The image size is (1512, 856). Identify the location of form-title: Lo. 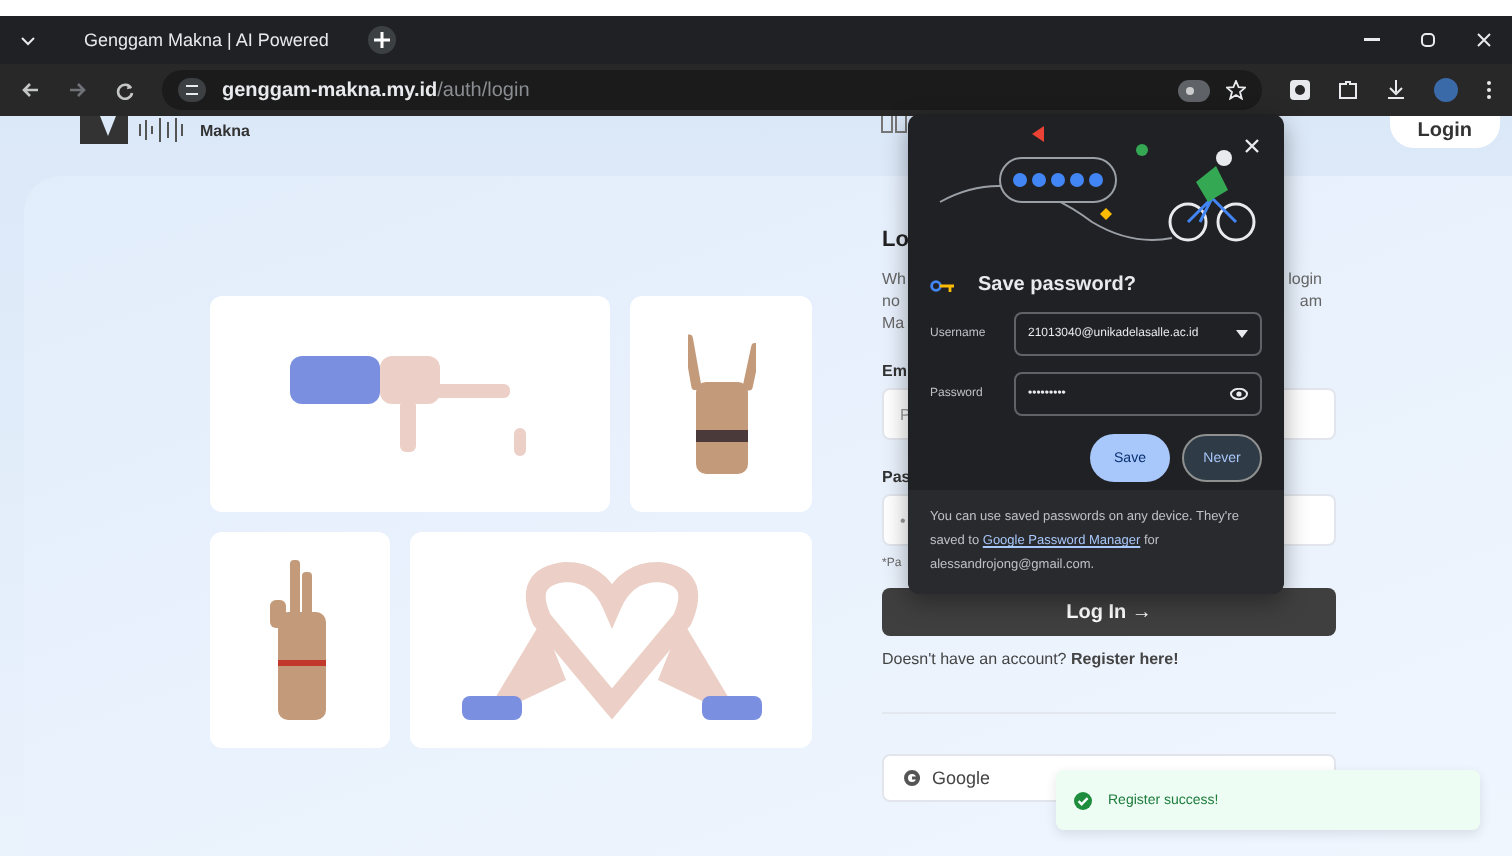
(895, 242).